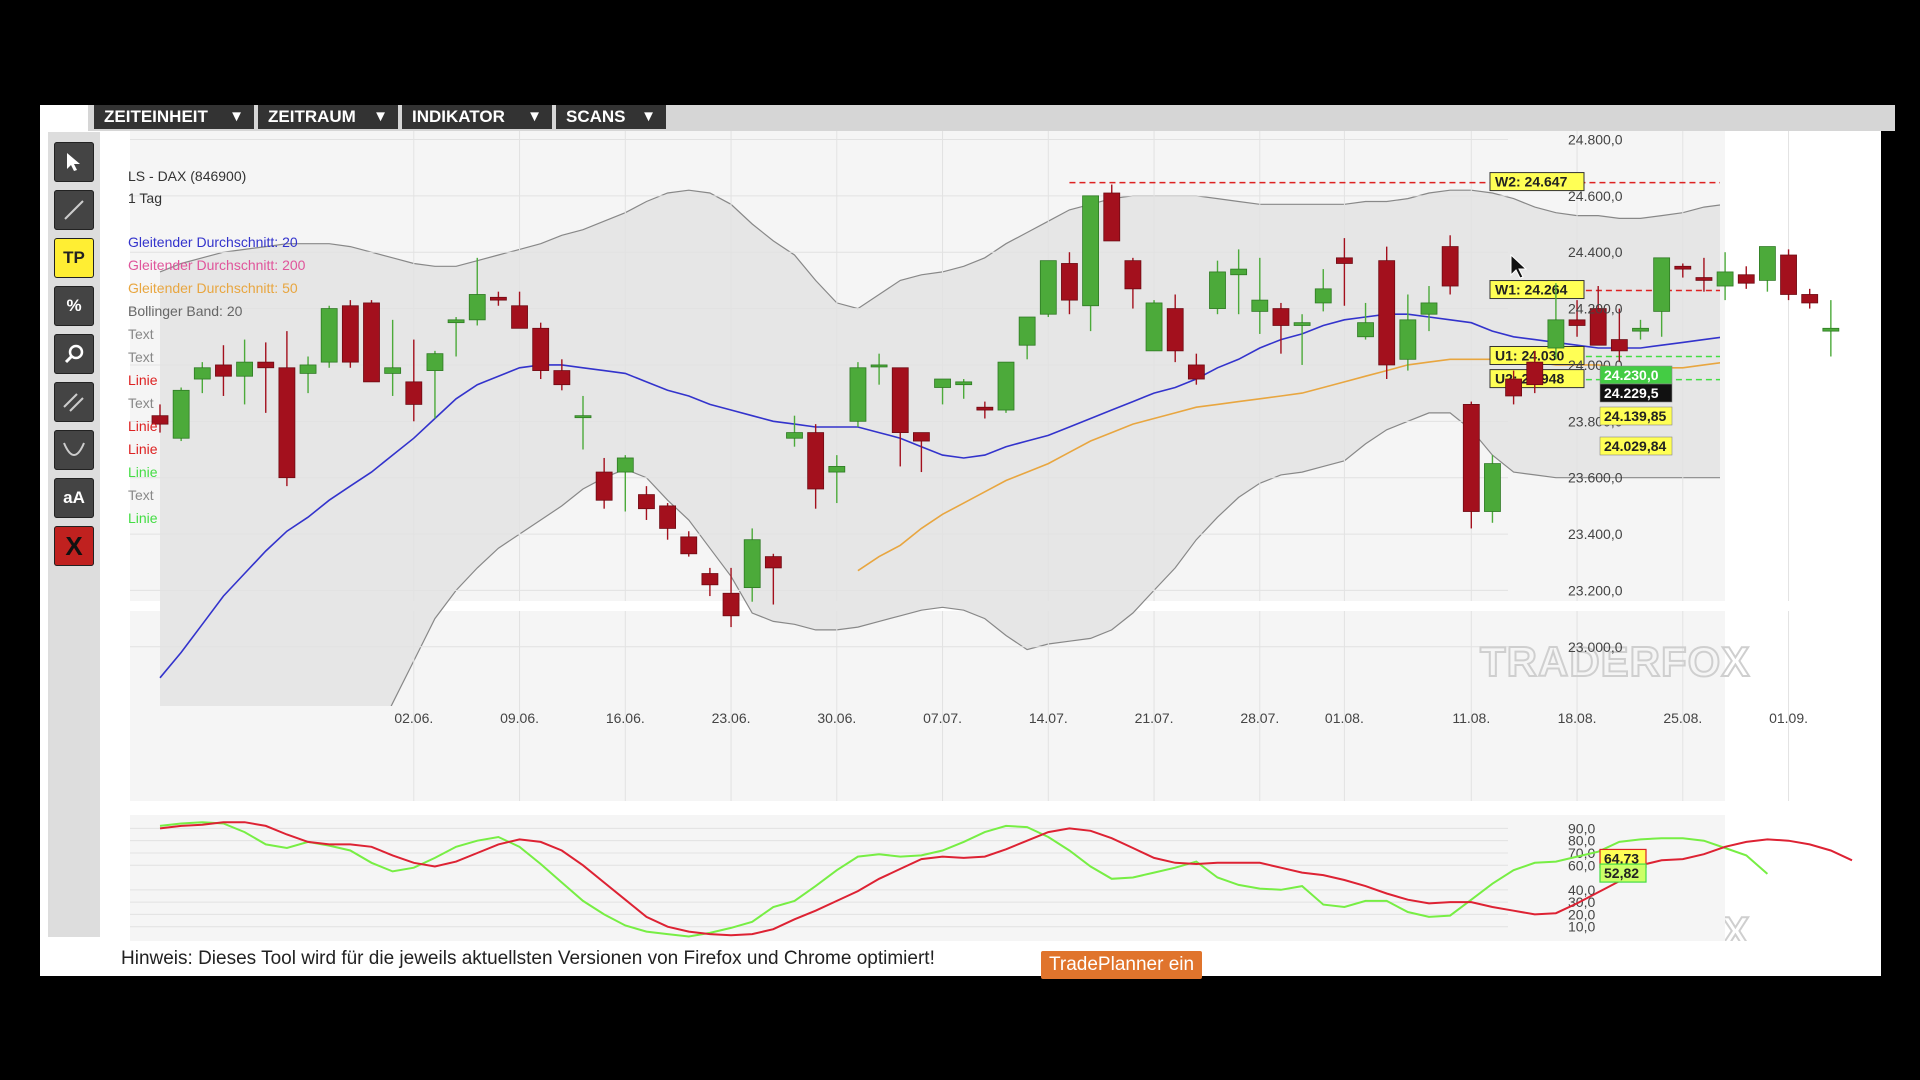 This screenshot has height=1080, width=1920. Describe the element at coordinates (1595, 478) in the screenshot. I see `y-tick-label: 23.600,0` at that location.